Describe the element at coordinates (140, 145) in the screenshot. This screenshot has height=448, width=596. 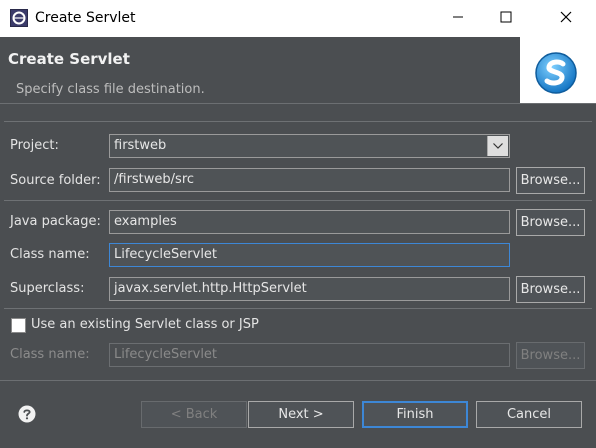
I see `project-value: firstweb` at that location.